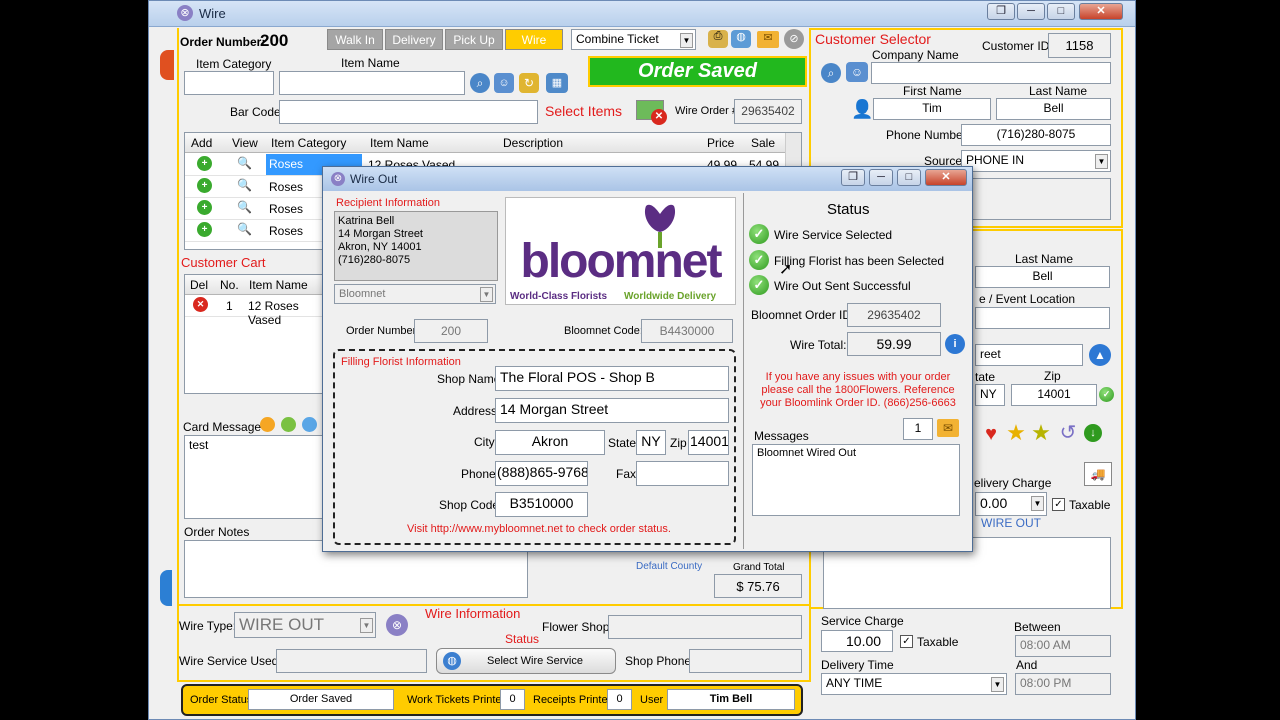 This screenshot has width=1280, height=720. I want to click on delete-icon: ✕, so click(200, 304).